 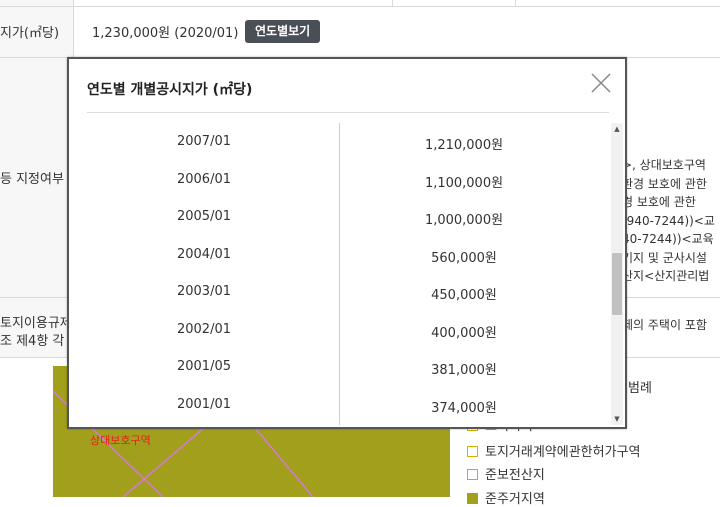 What do you see at coordinates (464, 333) in the screenshot?
I see `price-value: 400,000원` at bounding box center [464, 333].